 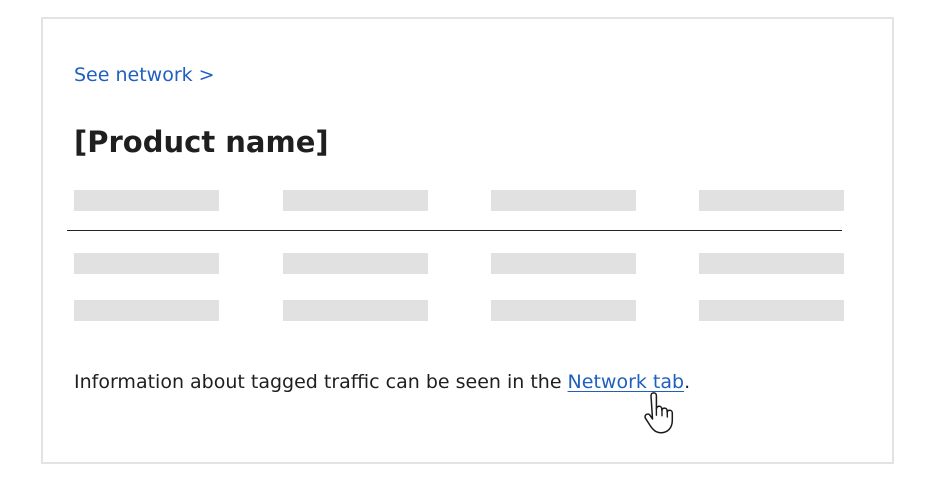 I want to click on product-title: [Product name], so click(x=201, y=142).